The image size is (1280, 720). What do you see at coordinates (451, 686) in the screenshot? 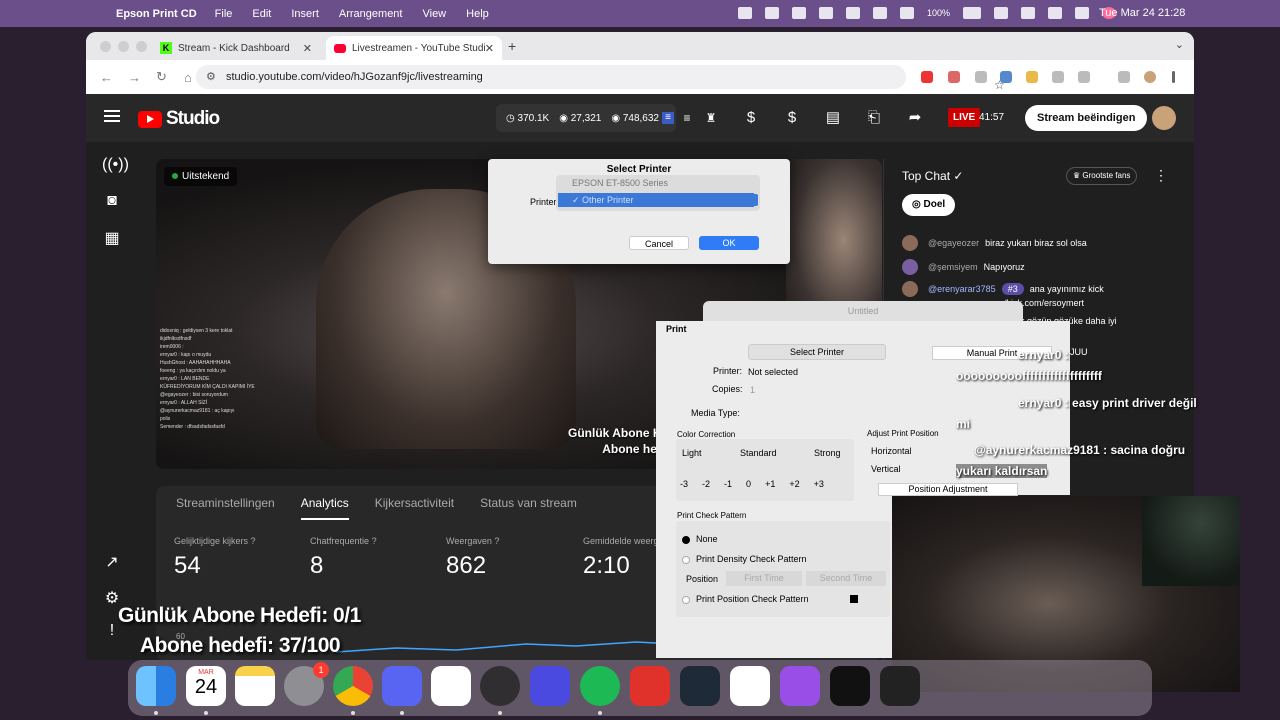
I see `notion-icon` at bounding box center [451, 686].